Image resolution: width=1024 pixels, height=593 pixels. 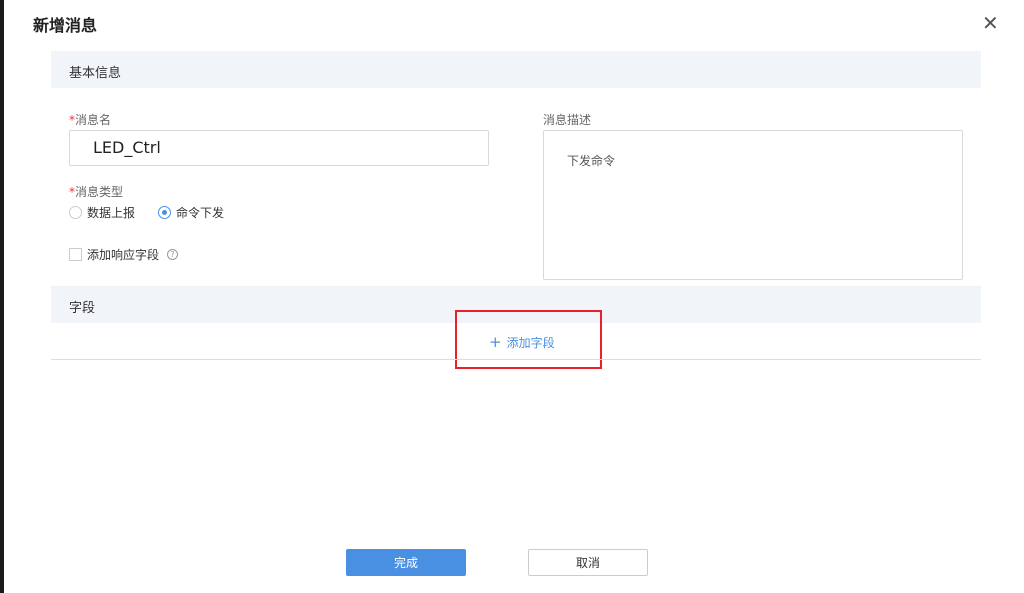 I want to click on radio-data-report: 数据上报, so click(x=102, y=212).